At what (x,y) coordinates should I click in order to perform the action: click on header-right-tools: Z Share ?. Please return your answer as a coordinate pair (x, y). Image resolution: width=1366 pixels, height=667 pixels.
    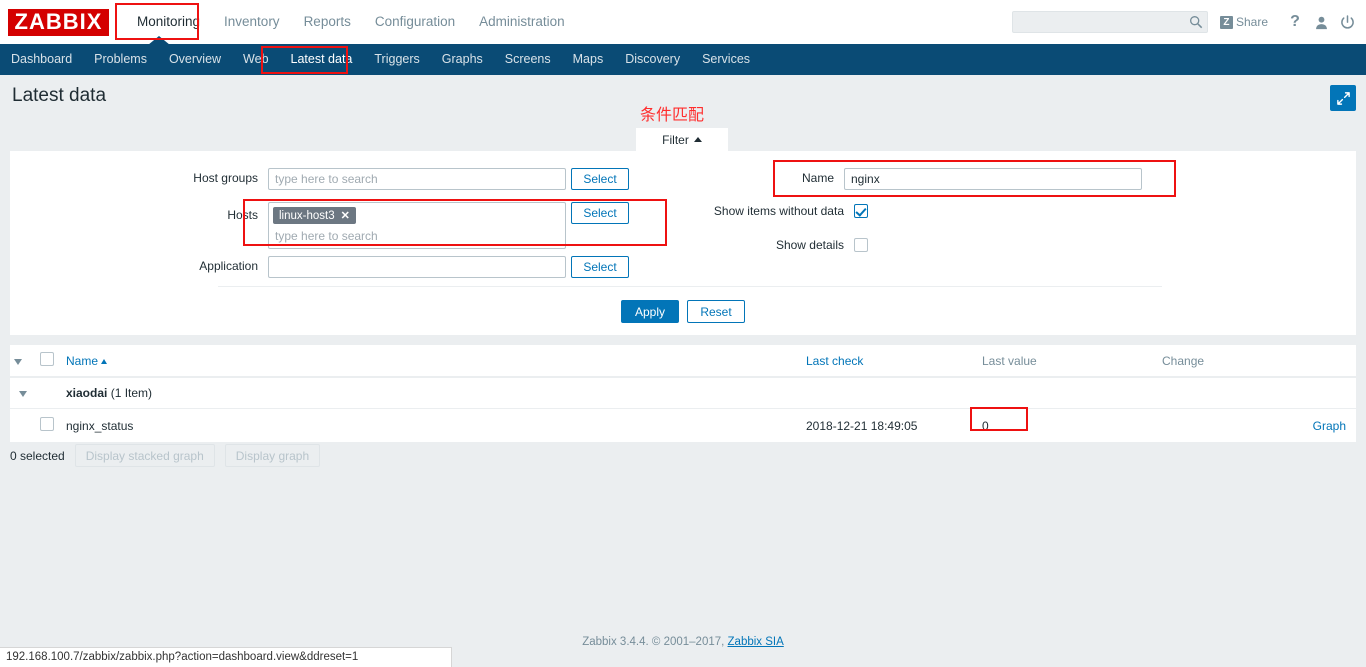
    Looking at the image, I should click on (1185, 22).